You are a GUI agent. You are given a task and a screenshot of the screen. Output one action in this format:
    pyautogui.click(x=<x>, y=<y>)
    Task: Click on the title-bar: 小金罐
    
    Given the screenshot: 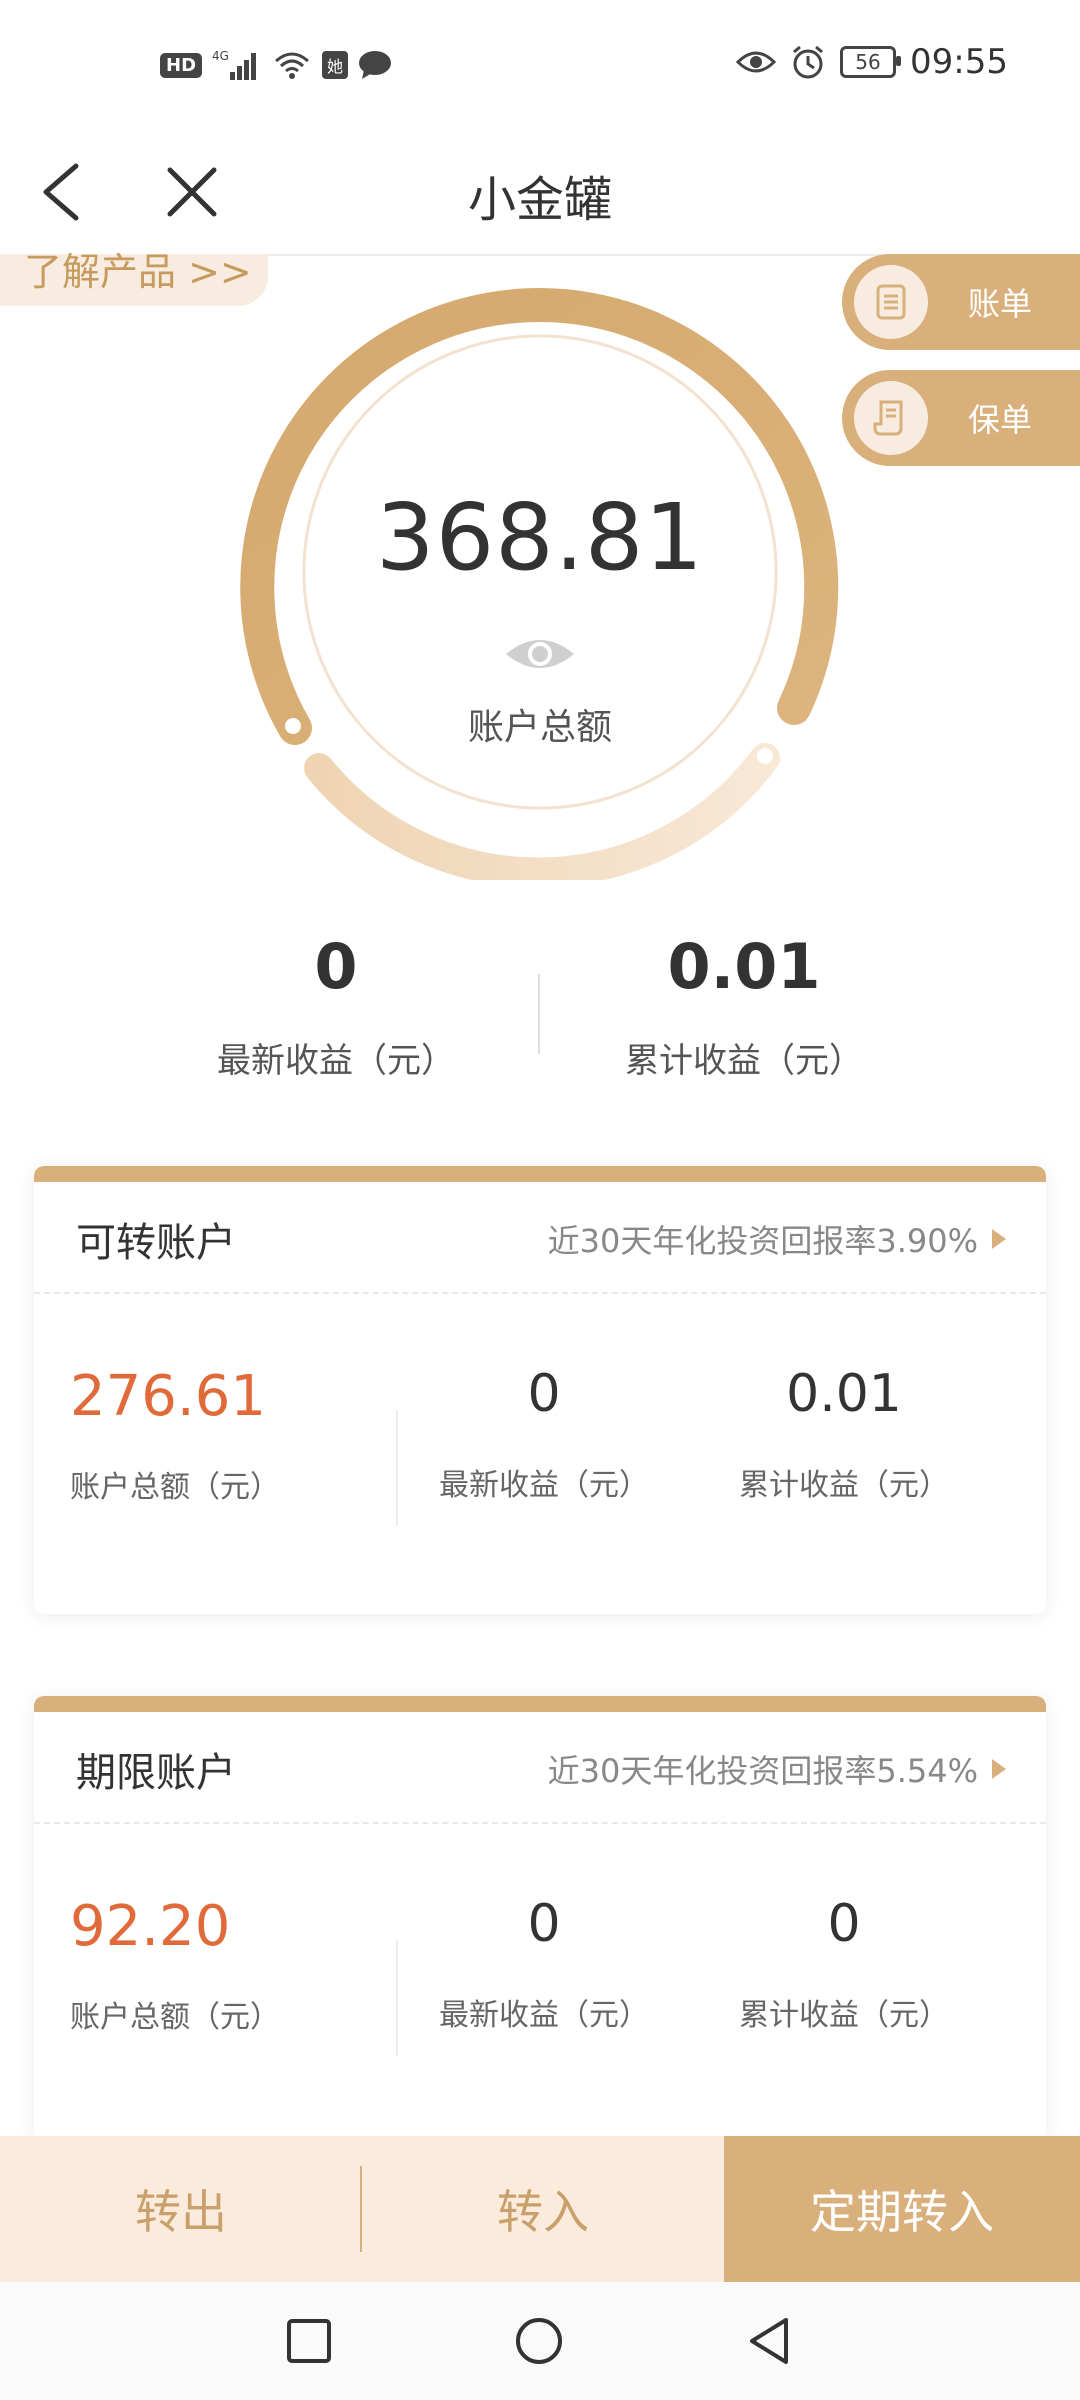 What is the action you would take?
    pyautogui.click(x=540, y=193)
    